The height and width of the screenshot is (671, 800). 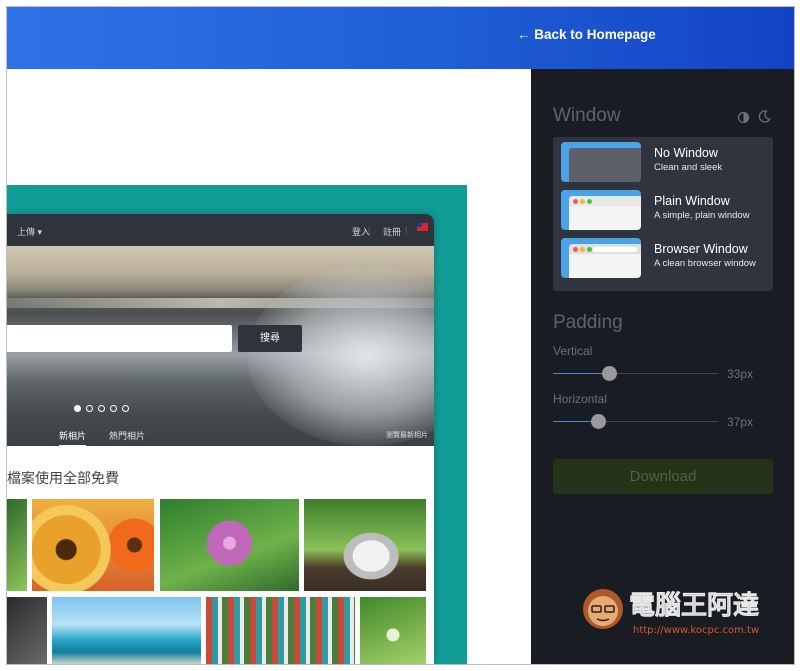 I want to click on option-browser-window: Browser Window A clean browser window, so click(x=666, y=262).